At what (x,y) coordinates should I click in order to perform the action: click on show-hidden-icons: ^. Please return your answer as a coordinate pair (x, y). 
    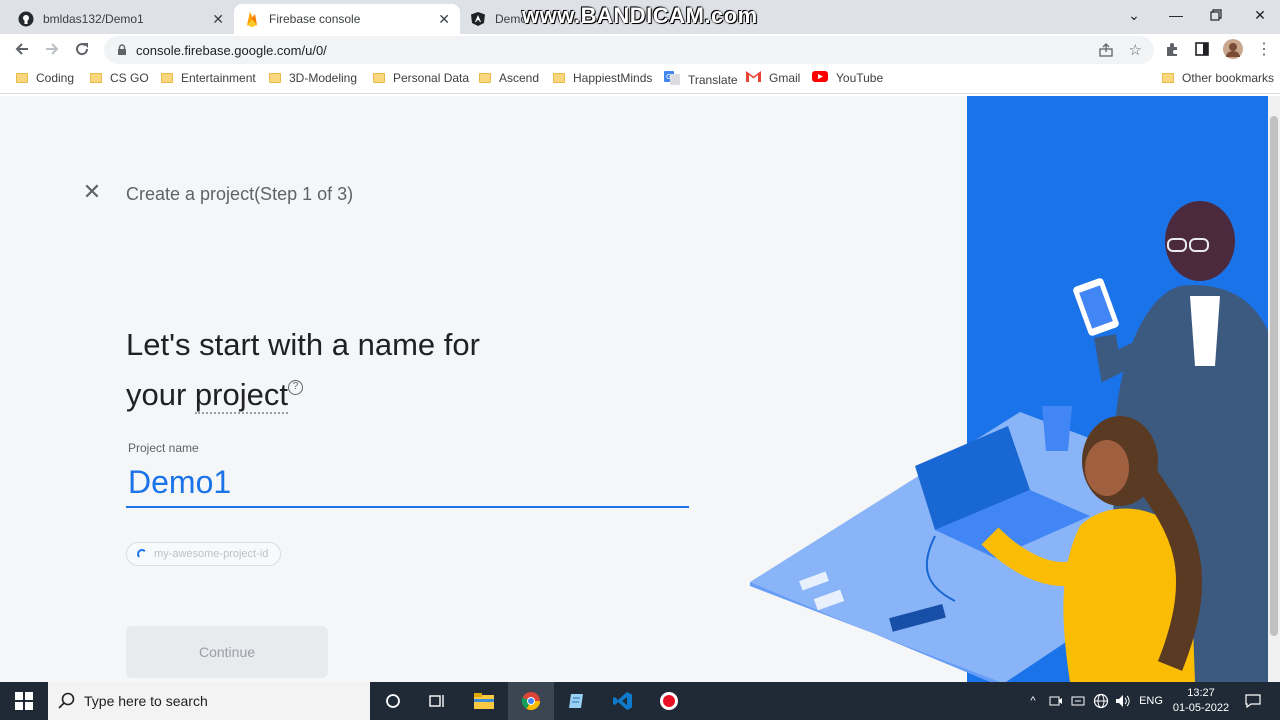
    Looking at the image, I should click on (1033, 701).